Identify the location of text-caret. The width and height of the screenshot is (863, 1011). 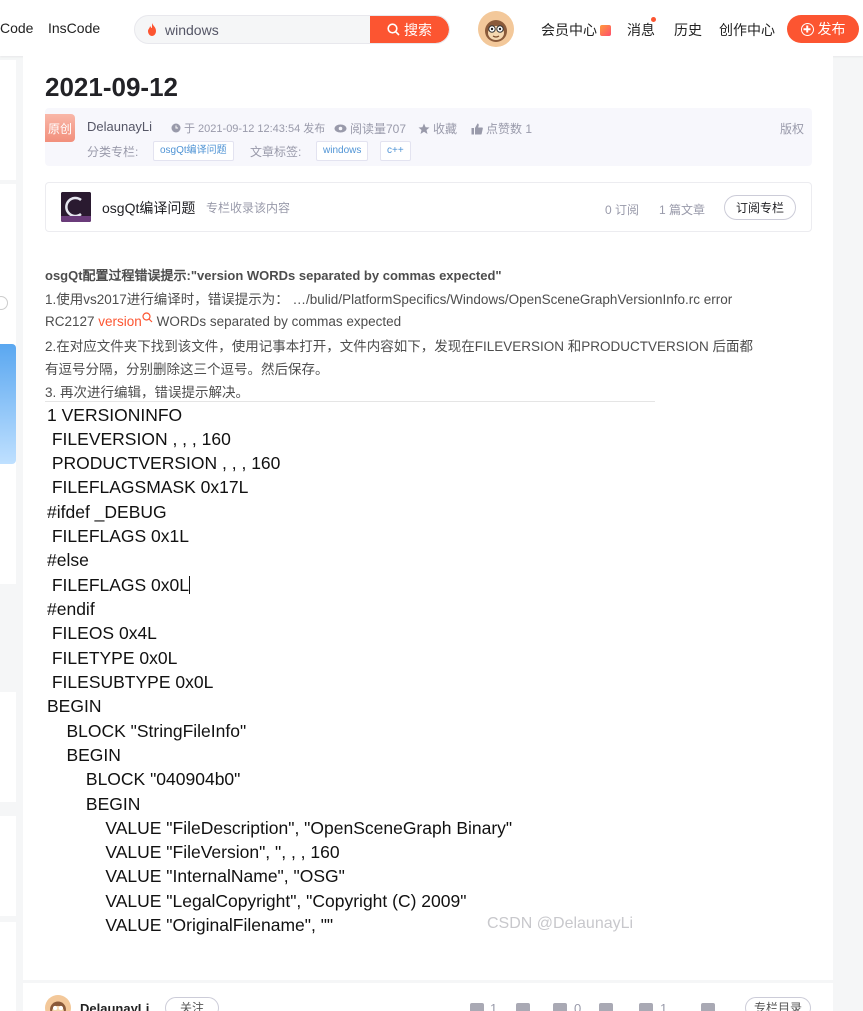
(190, 585).